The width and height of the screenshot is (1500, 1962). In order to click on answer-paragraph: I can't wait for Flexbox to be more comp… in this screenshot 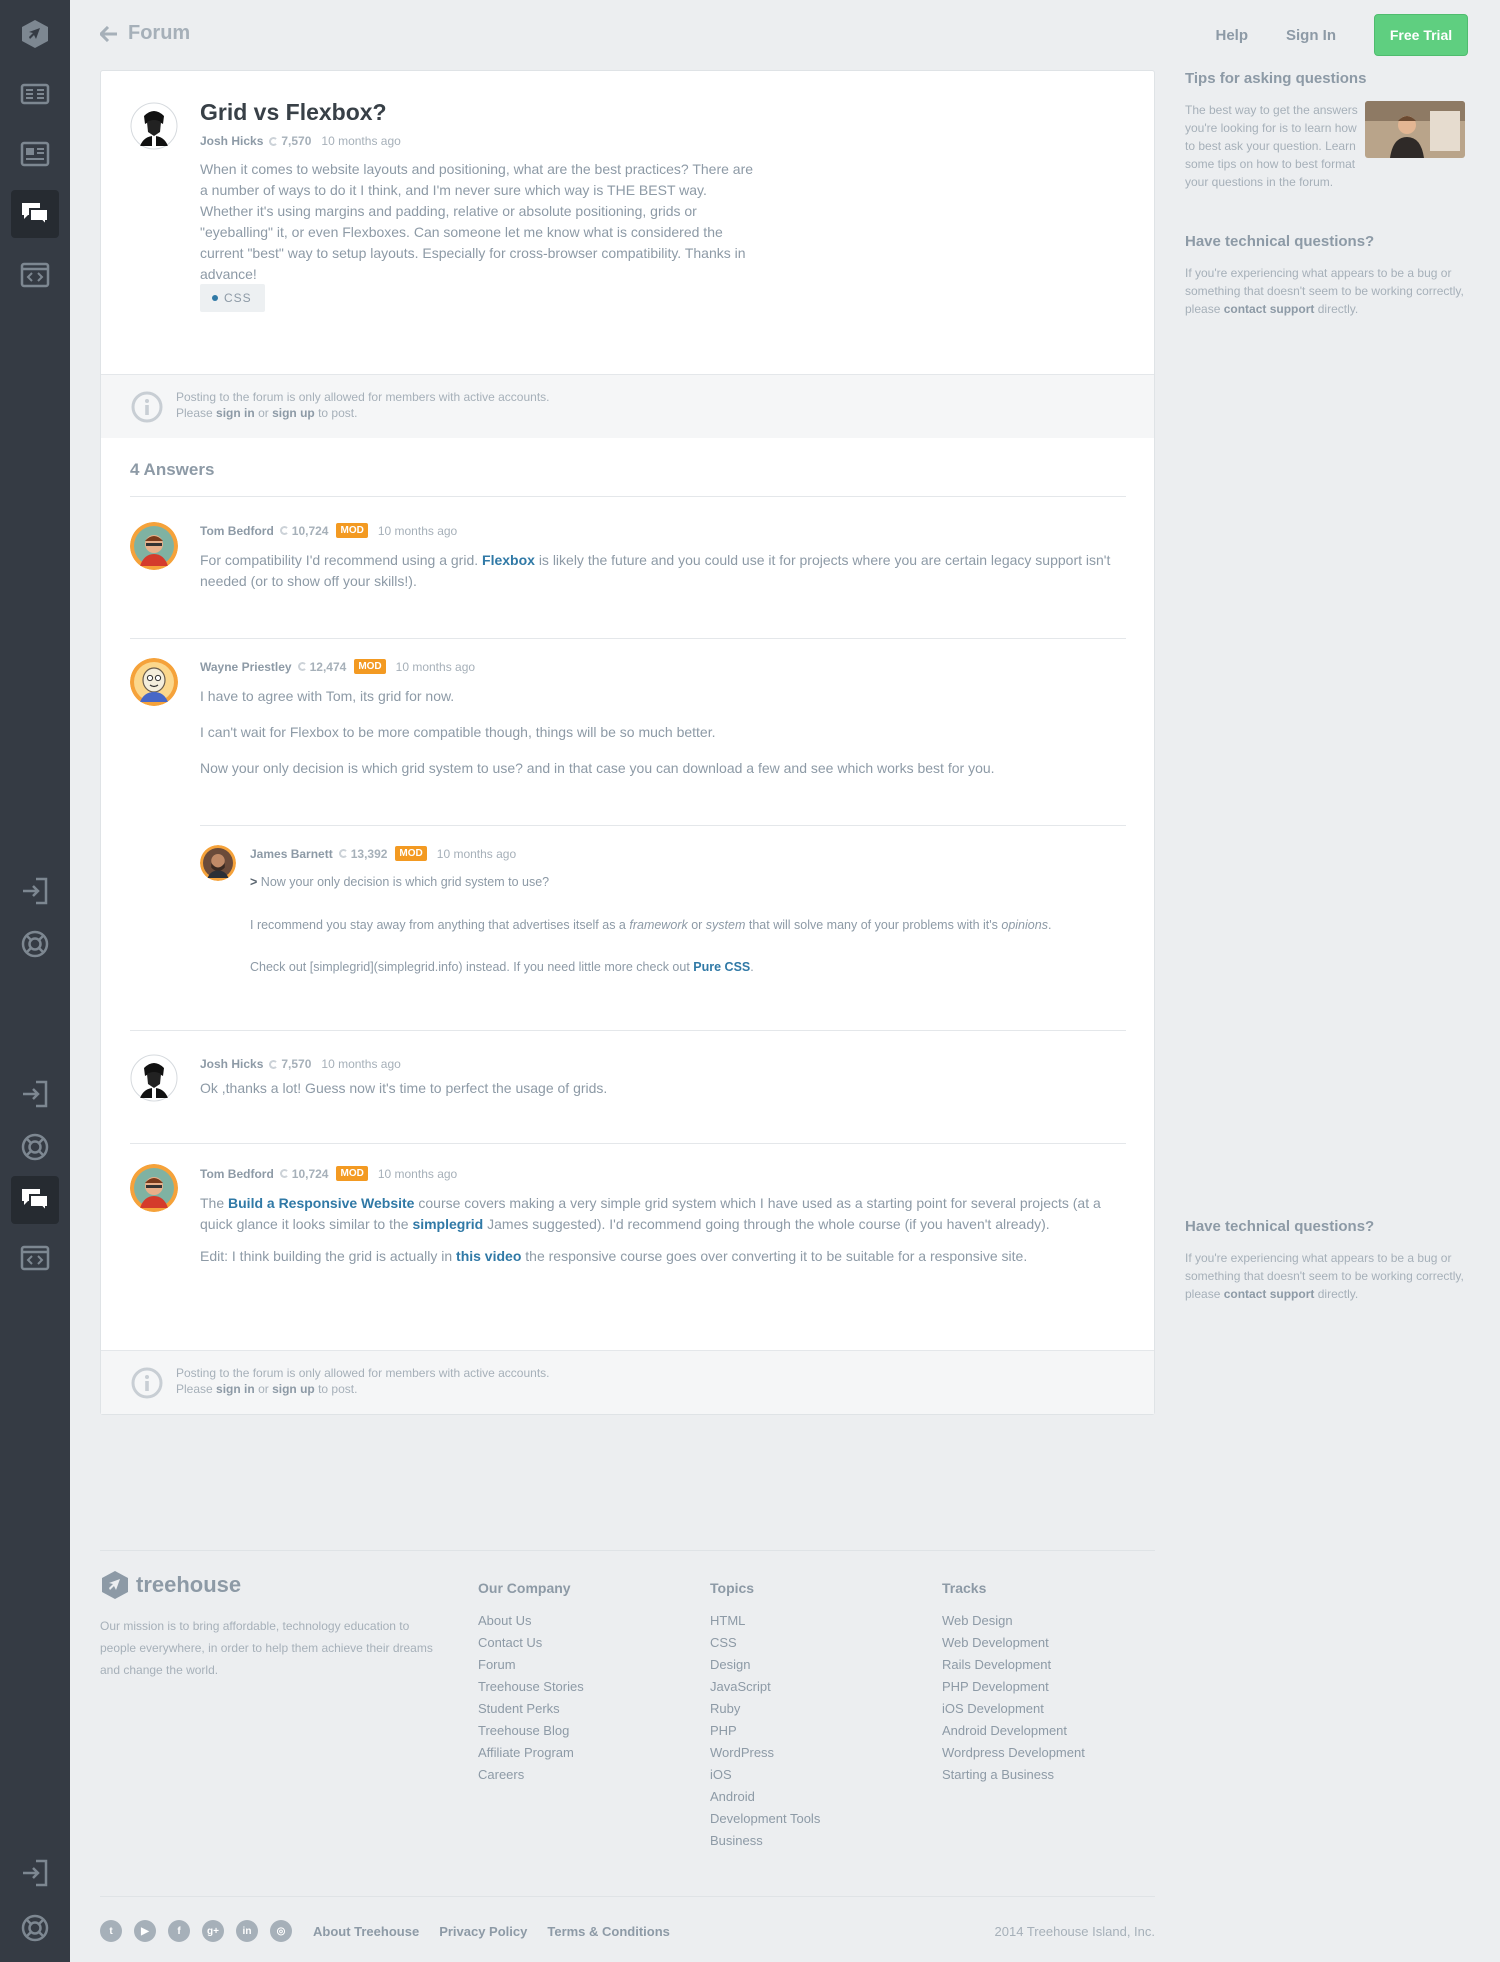, I will do `click(458, 732)`.